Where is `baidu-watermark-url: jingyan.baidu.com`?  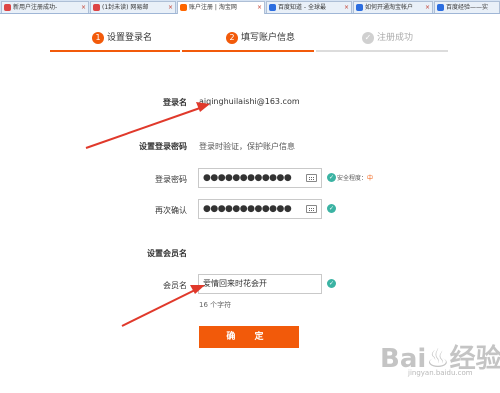 baidu-watermark-url: jingyan.baidu.com is located at coordinates (440, 373).